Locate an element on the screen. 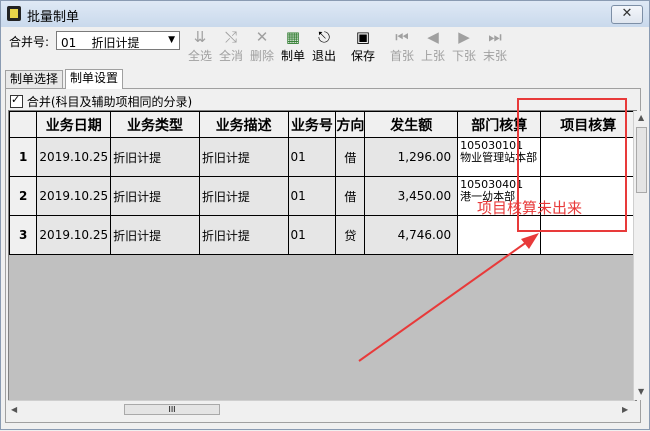  tab-voucher-settings: 制单设置 is located at coordinates (94, 79).